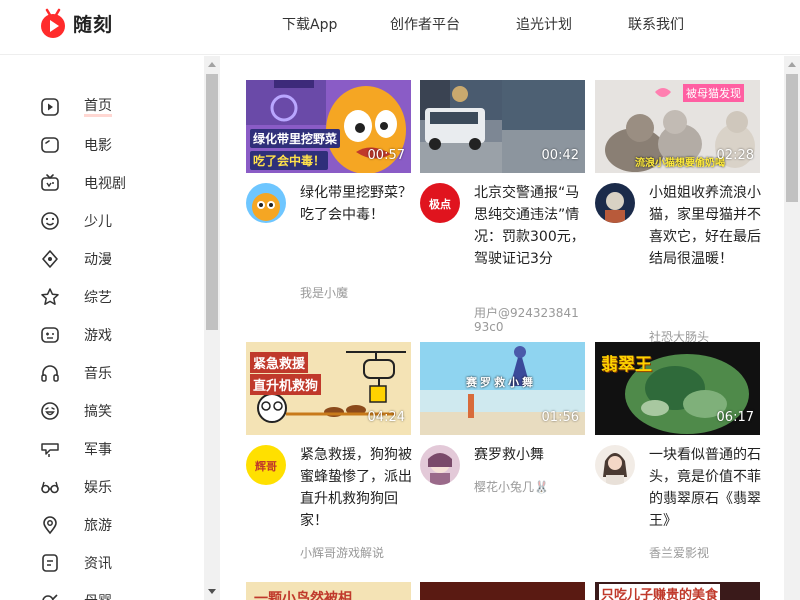  I want to click on sidebar-item-travel: 旅游, so click(102, 525).